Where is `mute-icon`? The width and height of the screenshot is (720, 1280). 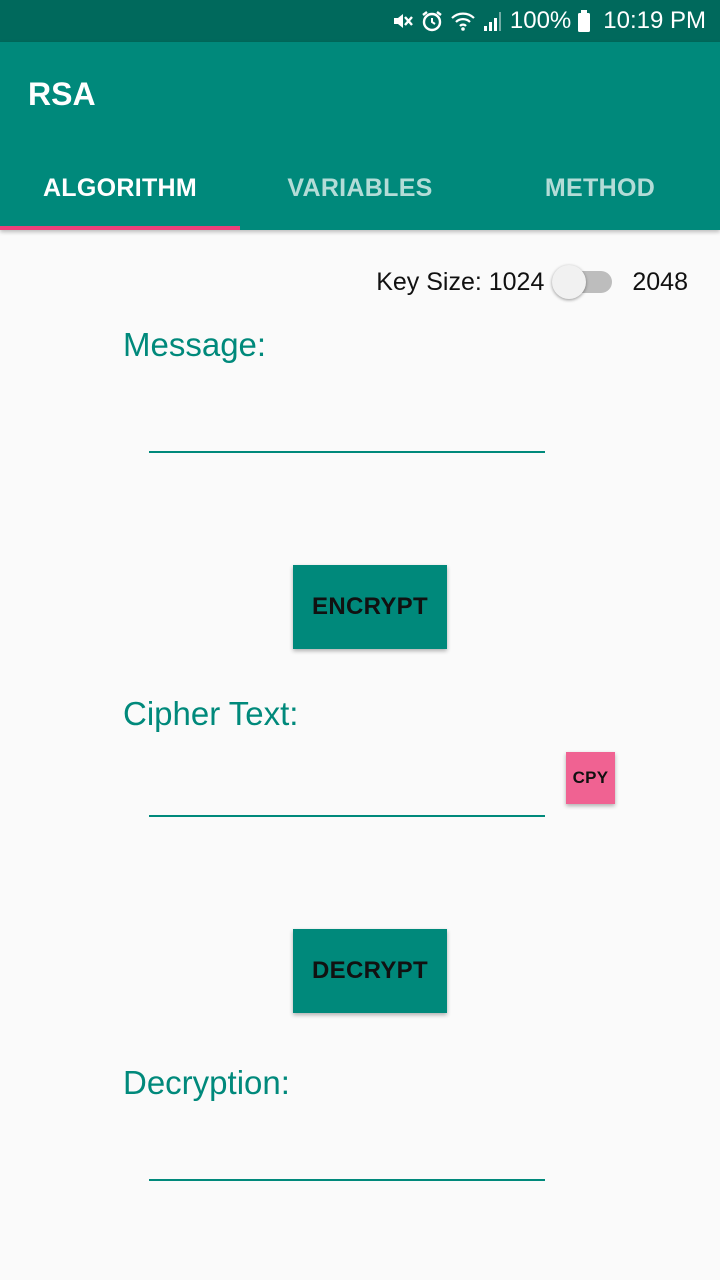
mute-icon is located at coordinates (402, 21).